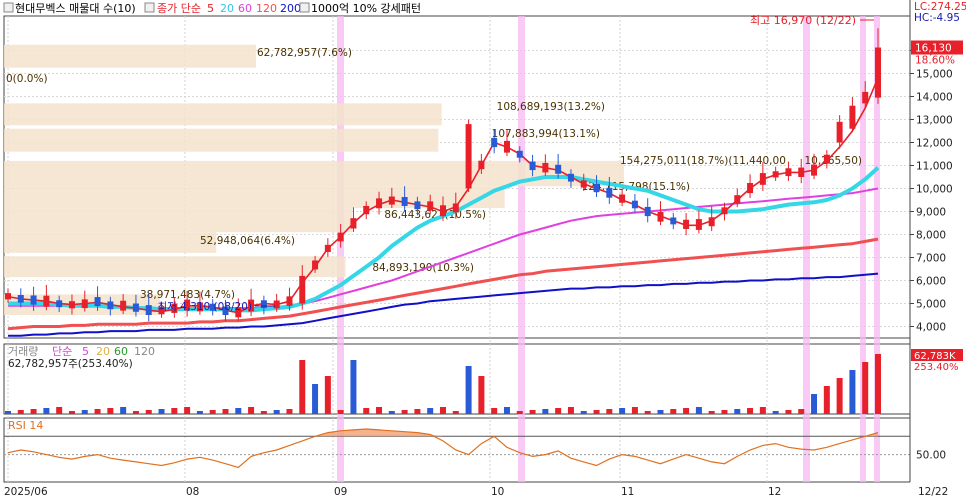  Describe the element at coordinates (75, 8) in the screenshot. I see `stock-name: 현대무벡스 매물대 수(10)` at that location.